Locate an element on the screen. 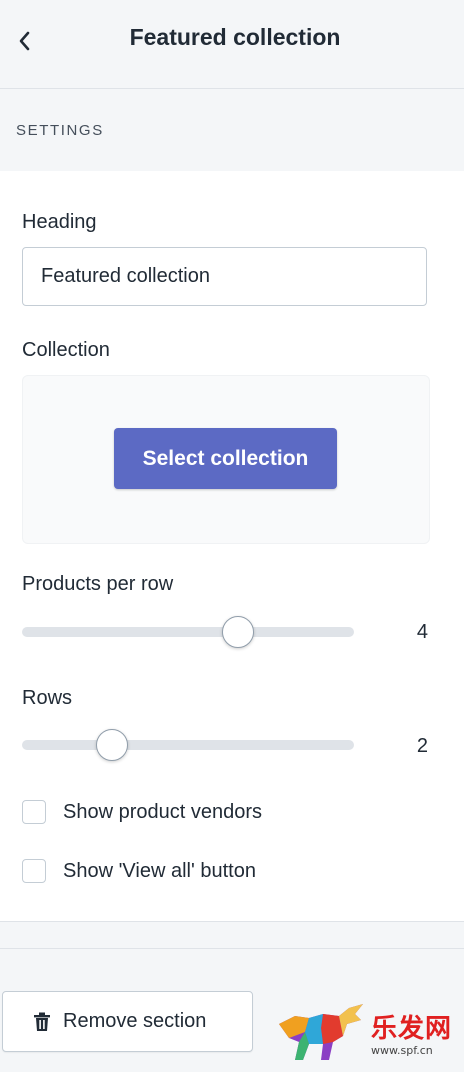 This screenshot has height=1072, width=464. show-vendors-option: Show product vendors is located at coordinates (142, 812).